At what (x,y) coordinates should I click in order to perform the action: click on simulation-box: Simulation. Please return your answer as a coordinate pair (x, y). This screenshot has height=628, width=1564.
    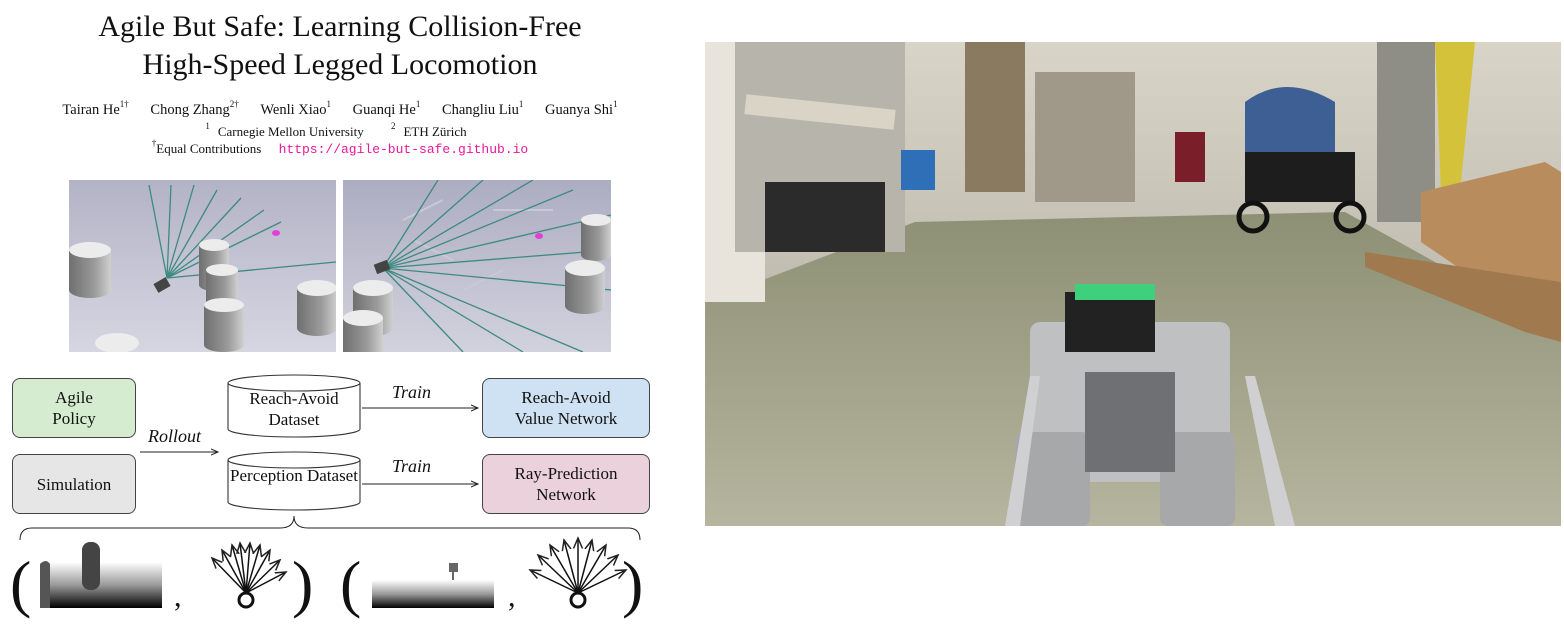
    Looking at the image, I should click on (74, 484).